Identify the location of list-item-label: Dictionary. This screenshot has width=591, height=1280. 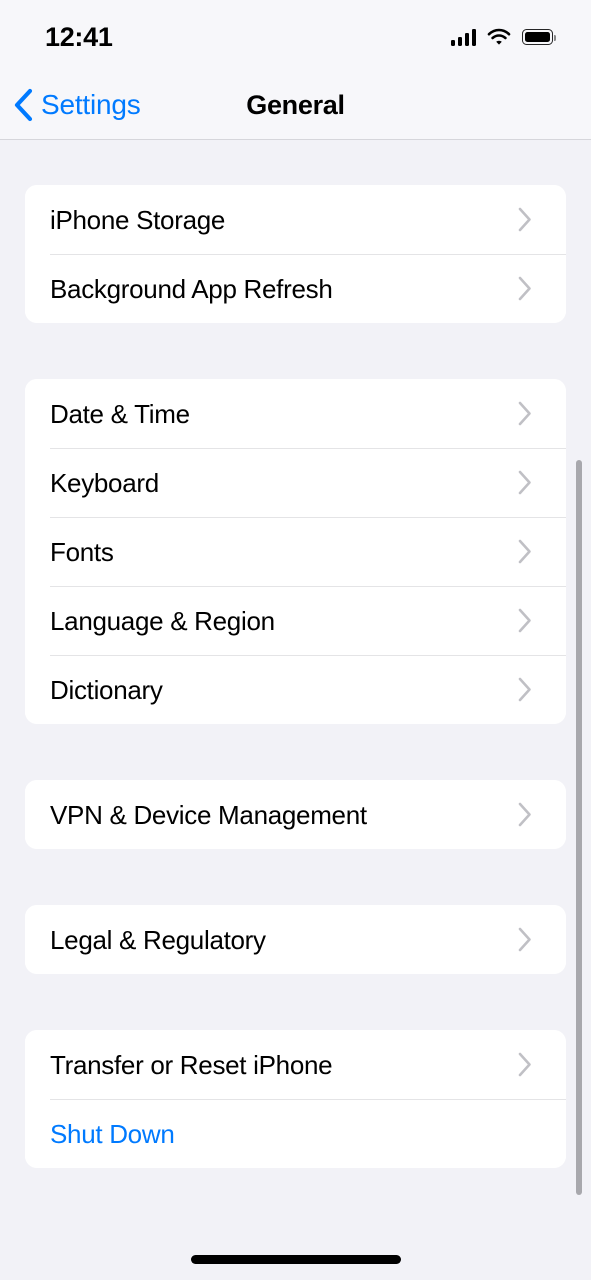
(106, 689).